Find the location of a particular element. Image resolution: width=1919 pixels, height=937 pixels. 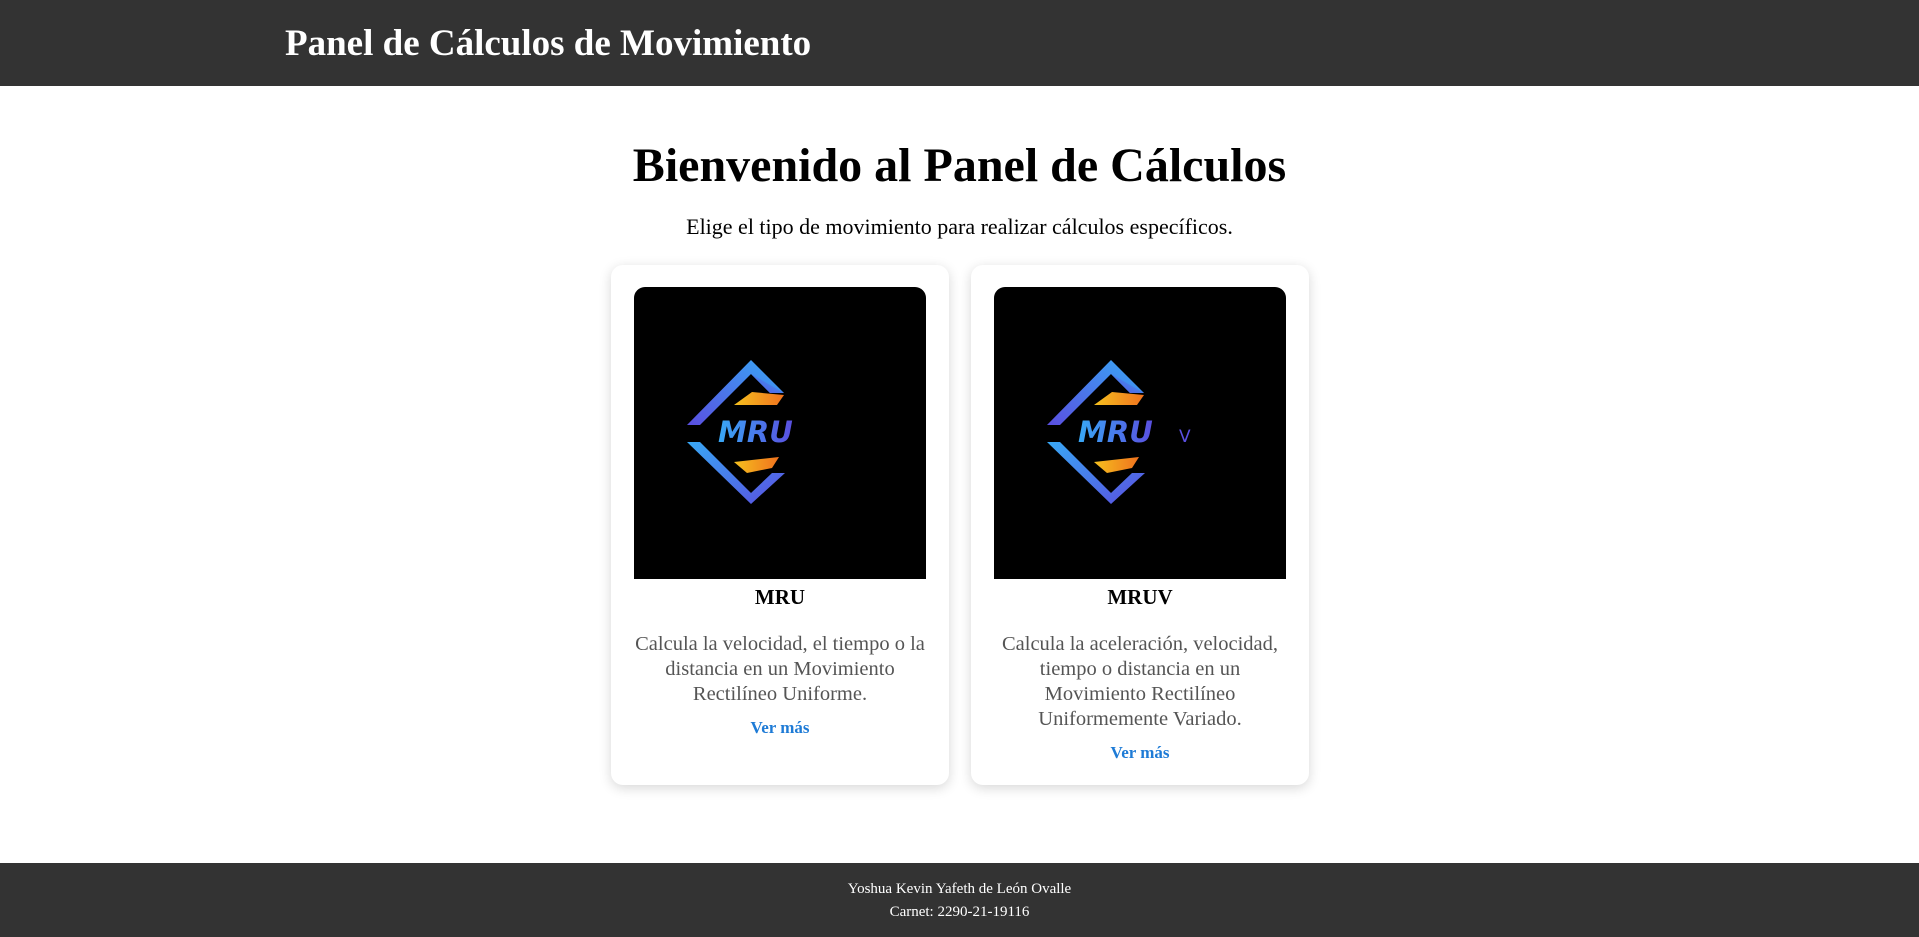

app-title: Panel de Cálculos de Movimiento is located at coordinates (548, 43).